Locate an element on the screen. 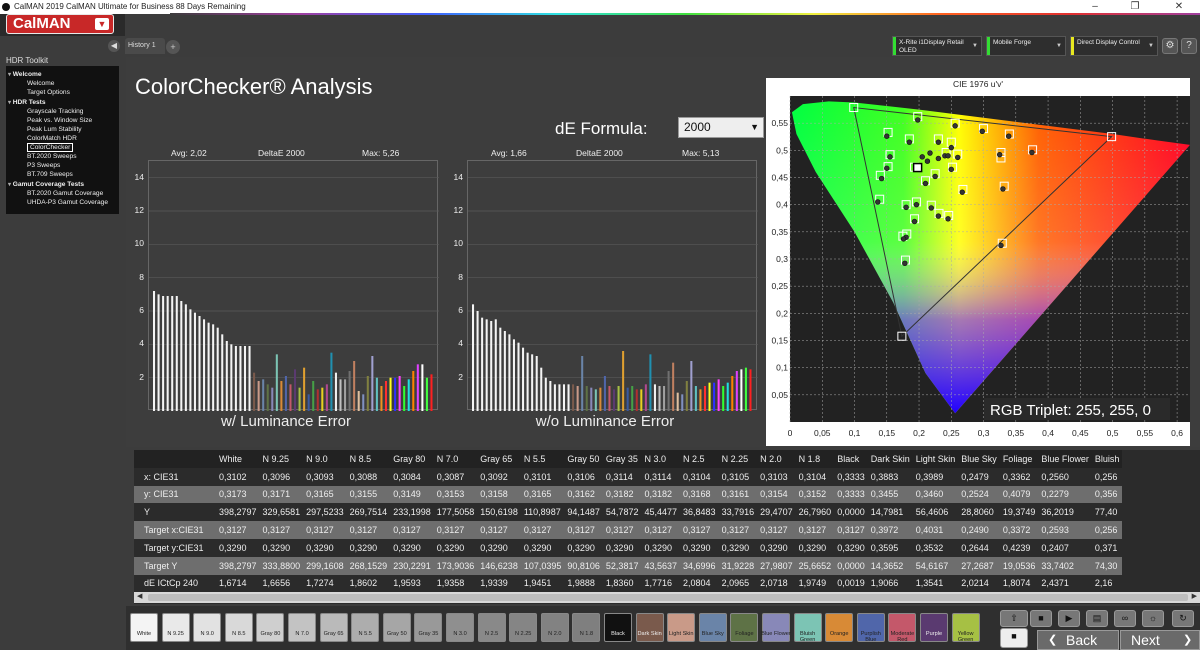  column-header: N 8.5 is located at coordinates (368, 459).